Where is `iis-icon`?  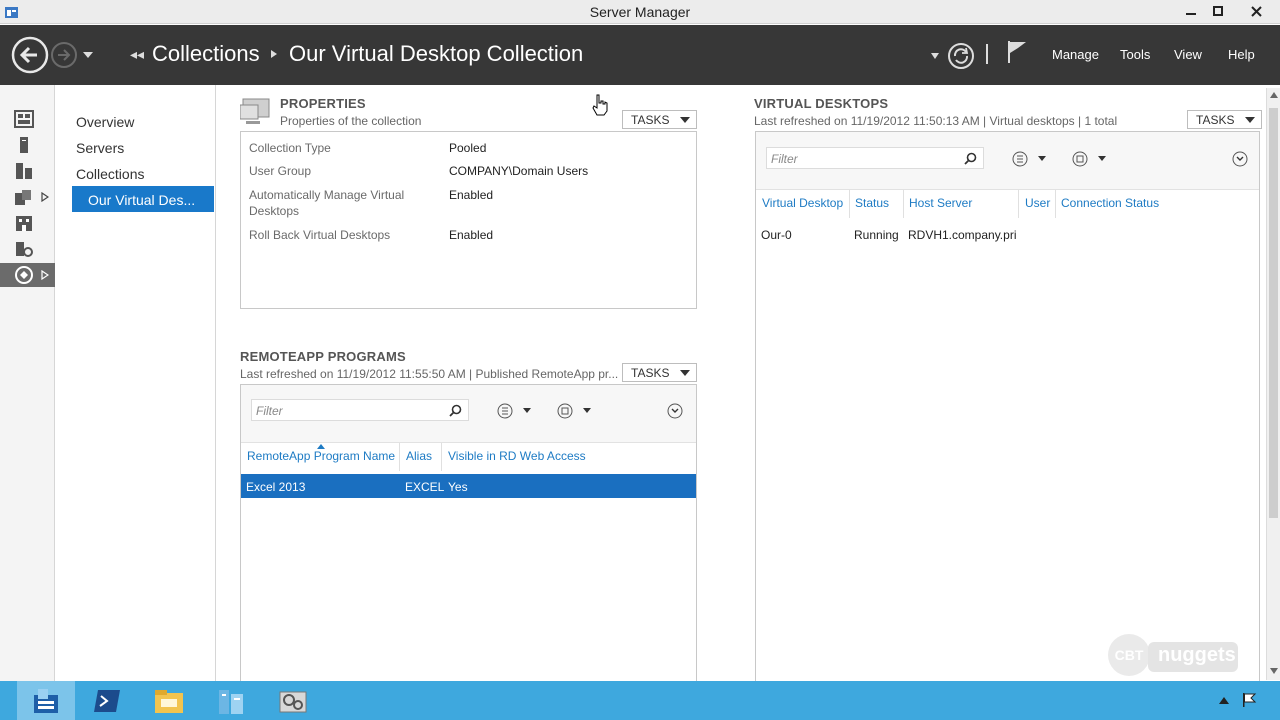
iis-icon is located at coordinates (24, 223).